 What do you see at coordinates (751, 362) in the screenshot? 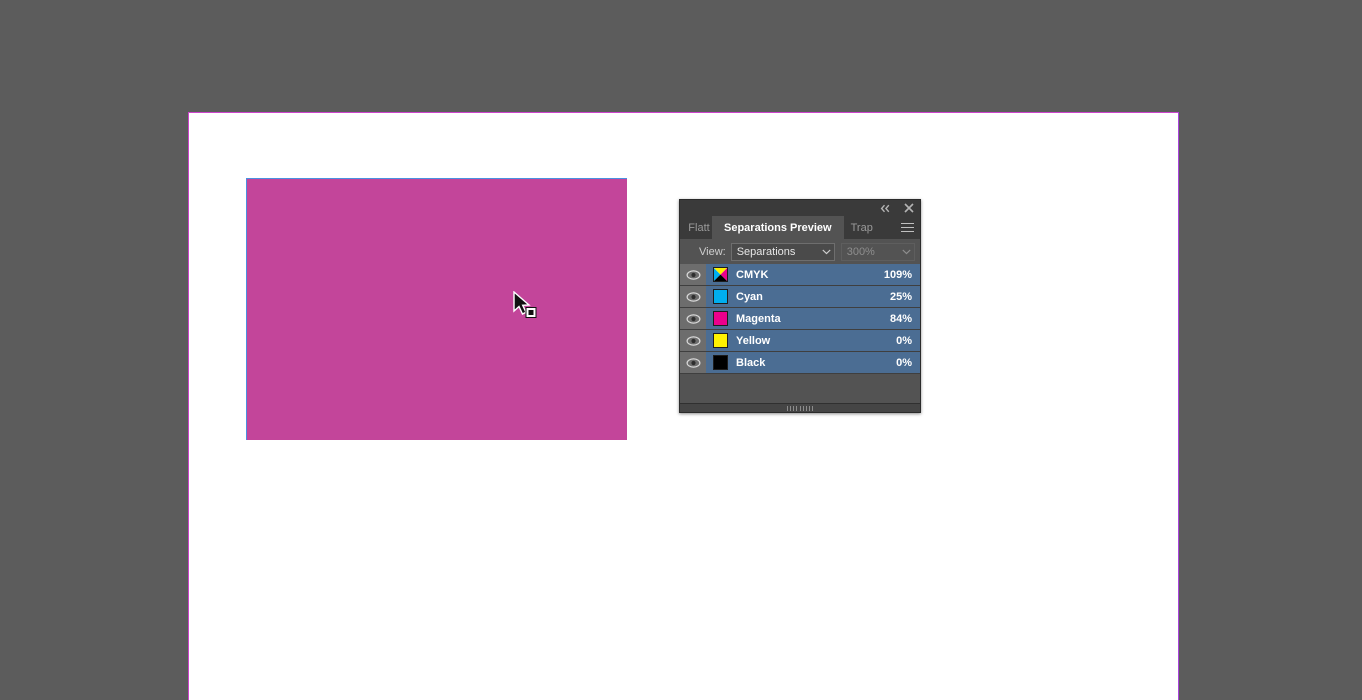
I see `ink-name-black: Black` at bounding box center [751, 362].